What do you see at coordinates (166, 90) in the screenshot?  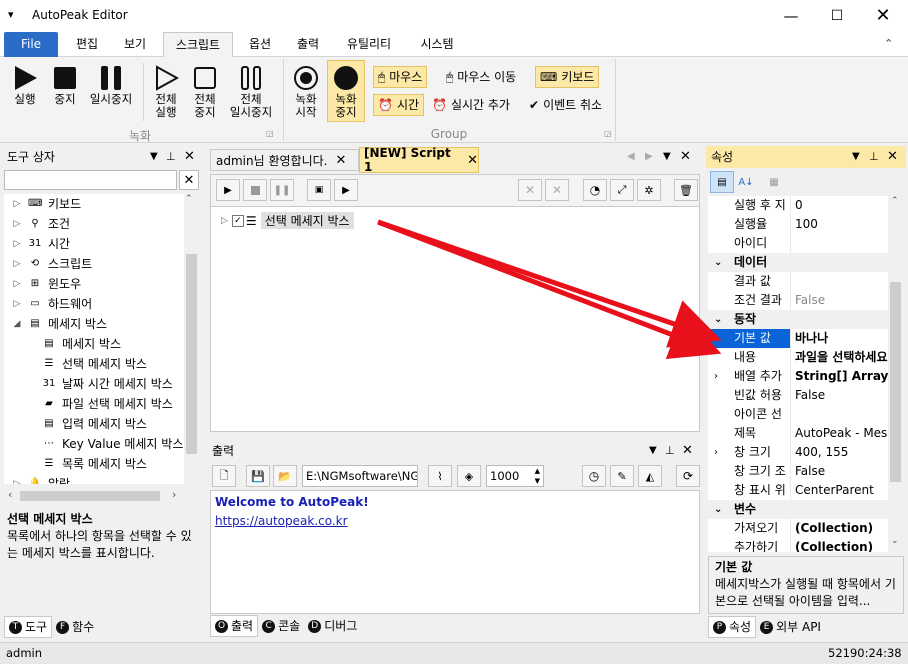 I see `run-all-button: 전체 실행` at bounding box center [166, 90].